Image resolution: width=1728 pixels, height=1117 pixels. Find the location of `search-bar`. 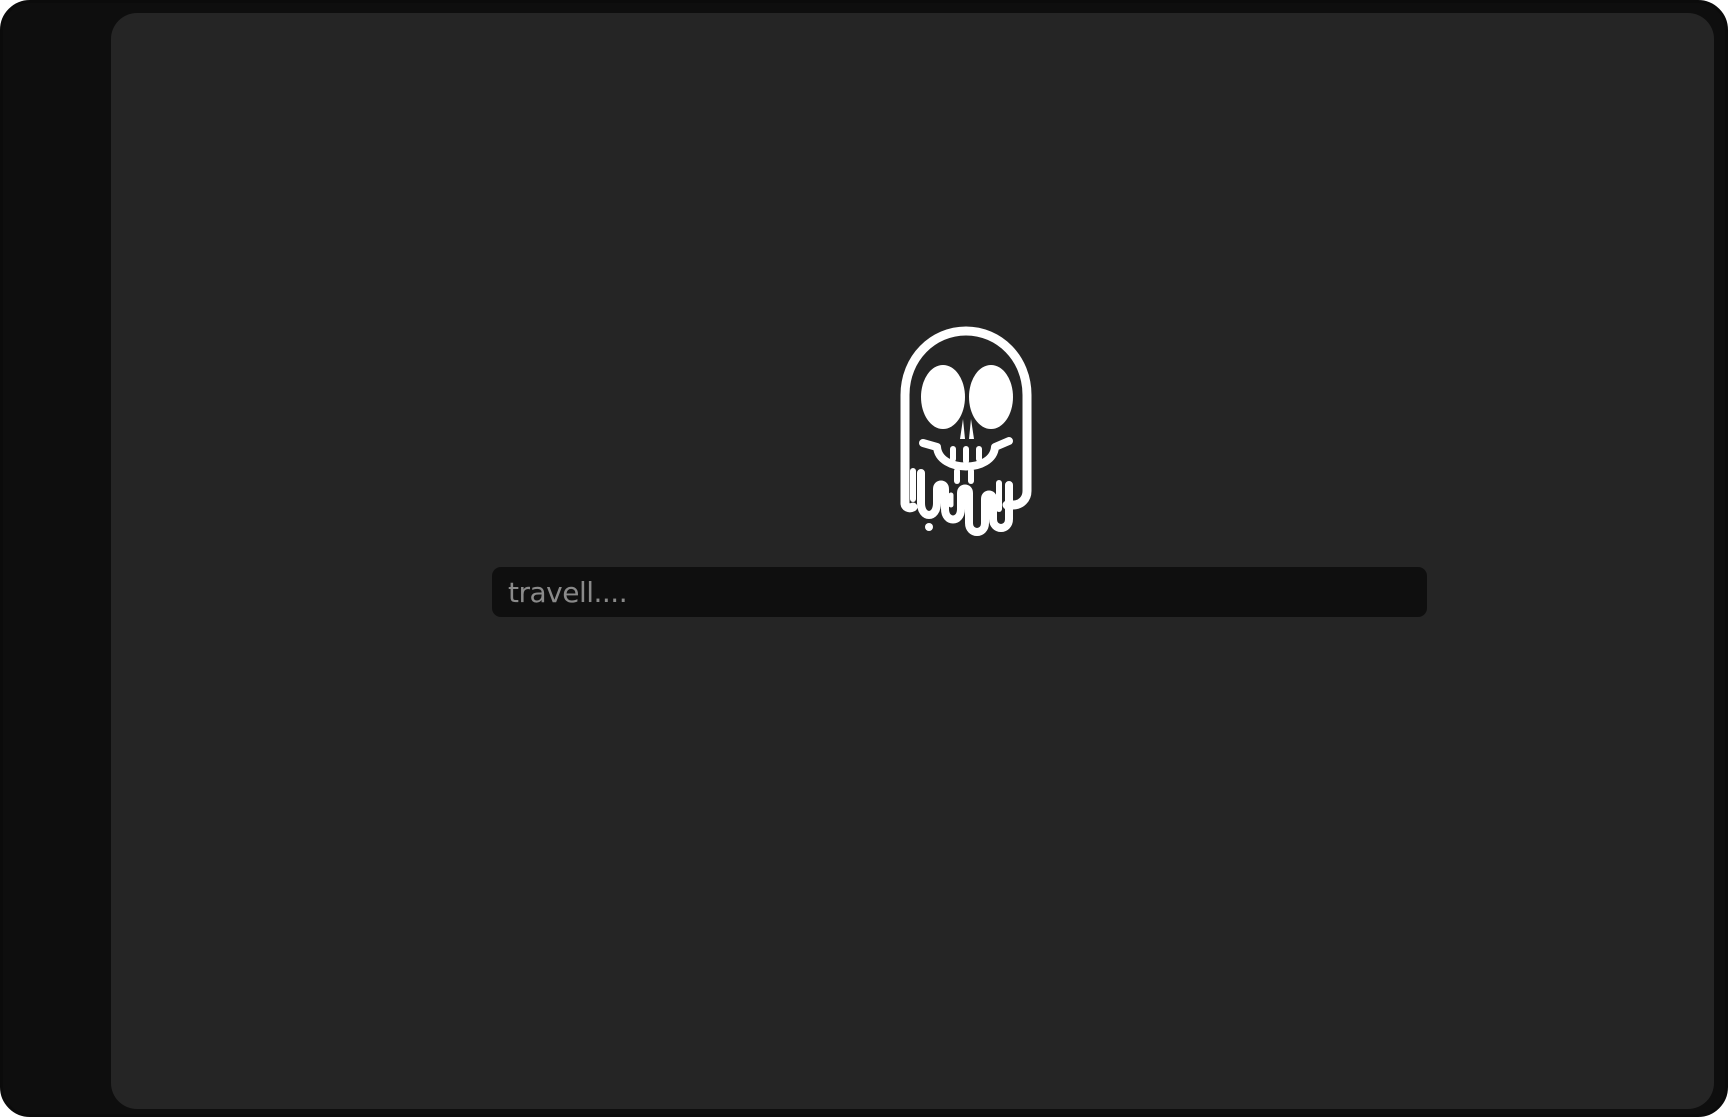

search-bar is located at coordinates (959, 592).